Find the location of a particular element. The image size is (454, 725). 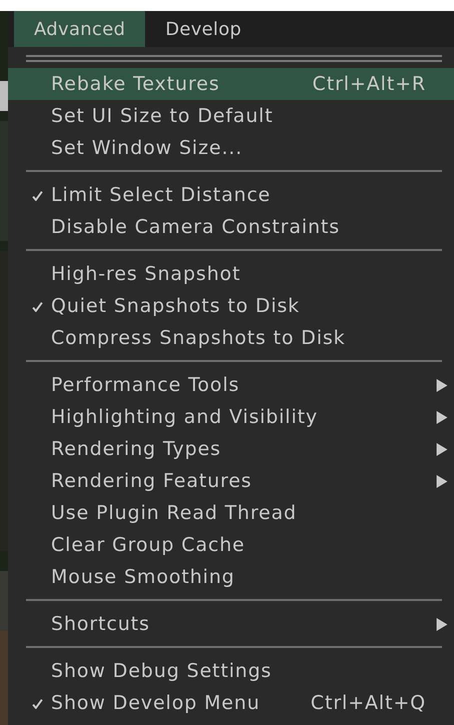

menu-item-label: Shortcuts is located at coordinates (100, 624).